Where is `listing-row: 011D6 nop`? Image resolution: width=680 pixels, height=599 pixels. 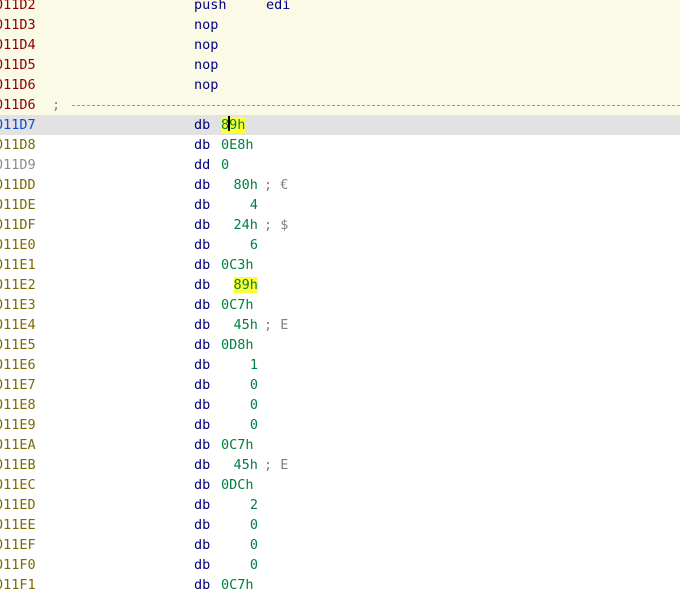
listing-row: 011D6 nop is located at coordinates (340, 85).